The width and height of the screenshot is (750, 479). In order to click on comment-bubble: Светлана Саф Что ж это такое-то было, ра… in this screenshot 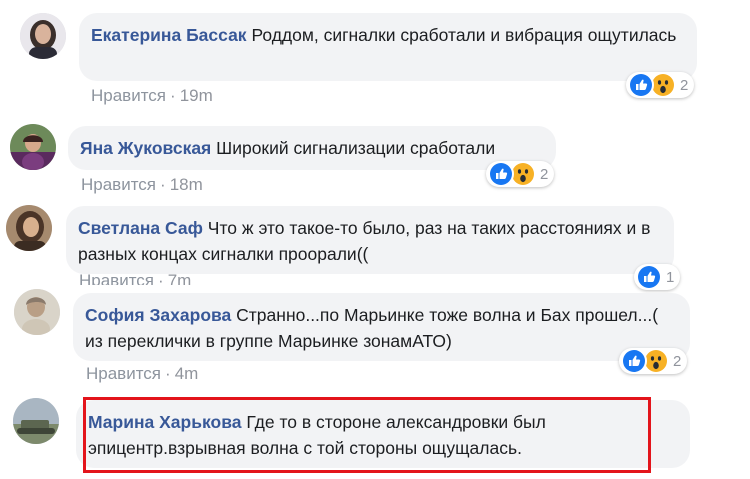, I will do `click(370, 240)`.